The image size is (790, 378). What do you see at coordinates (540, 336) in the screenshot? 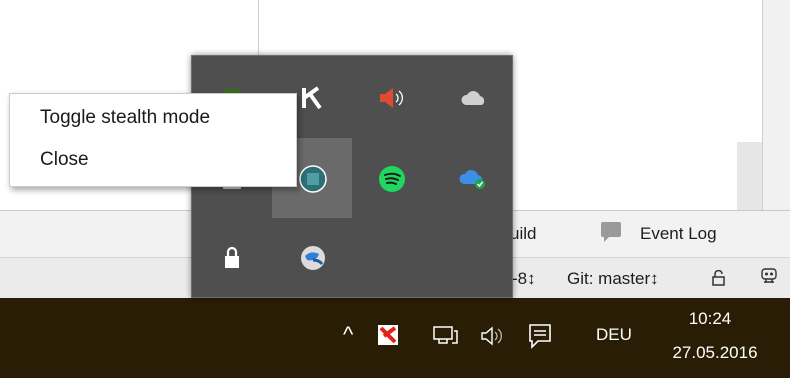
I see `action-center-icon` at bounding box center [540, 336].